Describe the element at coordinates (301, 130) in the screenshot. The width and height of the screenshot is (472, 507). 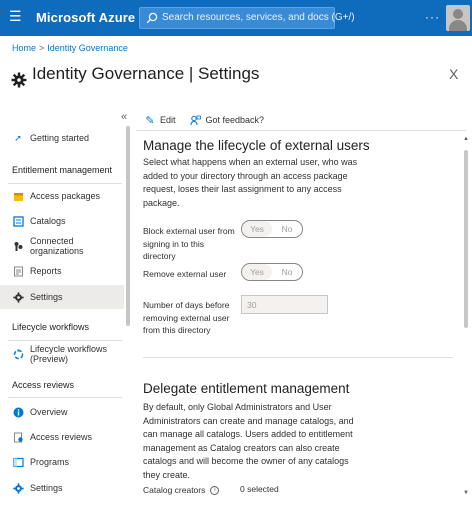
I see `command-bar-divider` at that location.